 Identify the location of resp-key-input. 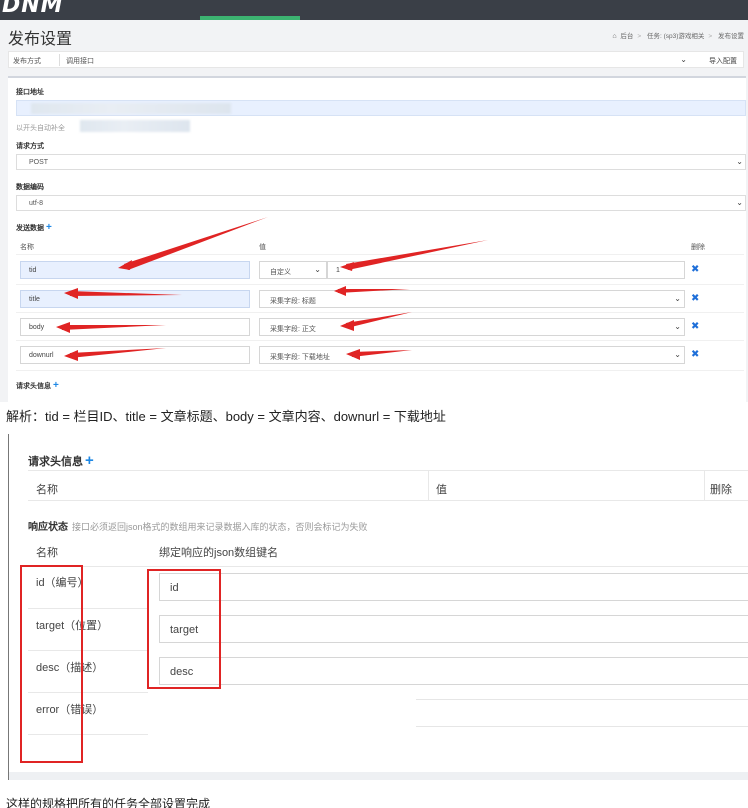
(582, 713).